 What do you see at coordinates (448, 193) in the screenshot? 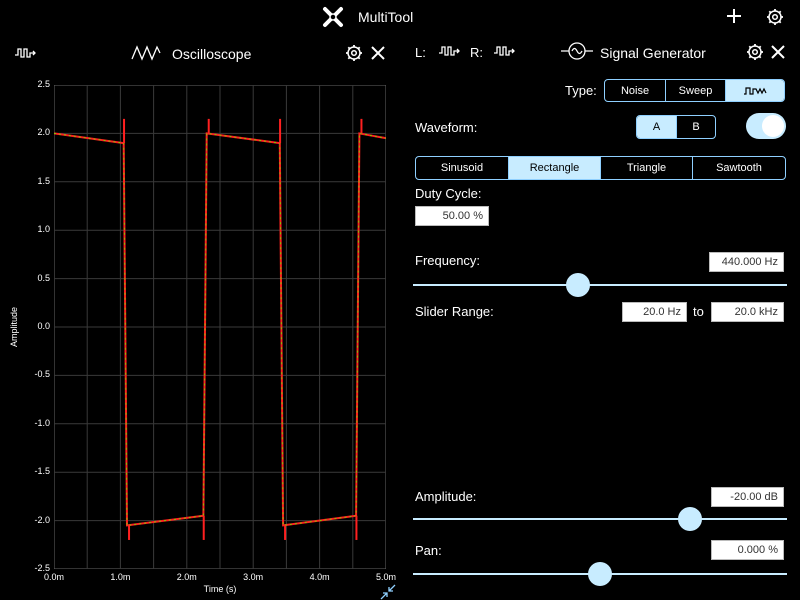
I see `duty-cycle-label: Duty Cycle:` at bounding box center [448, 193].